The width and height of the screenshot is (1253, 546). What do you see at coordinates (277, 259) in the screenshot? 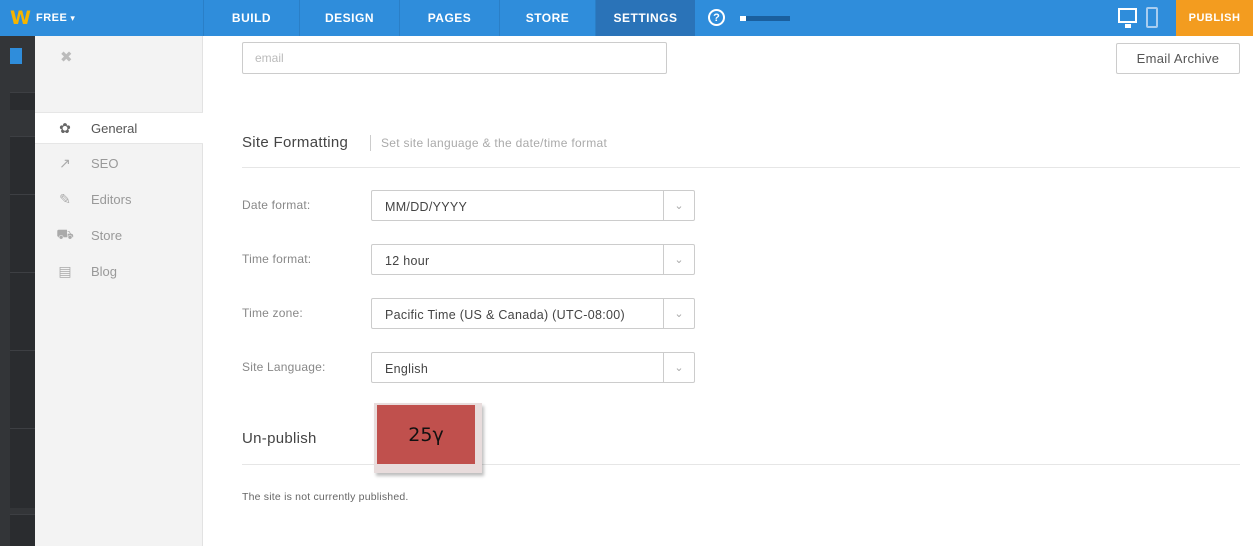
I see `time-format-label: Time format:` at bounding box center [277, 259].